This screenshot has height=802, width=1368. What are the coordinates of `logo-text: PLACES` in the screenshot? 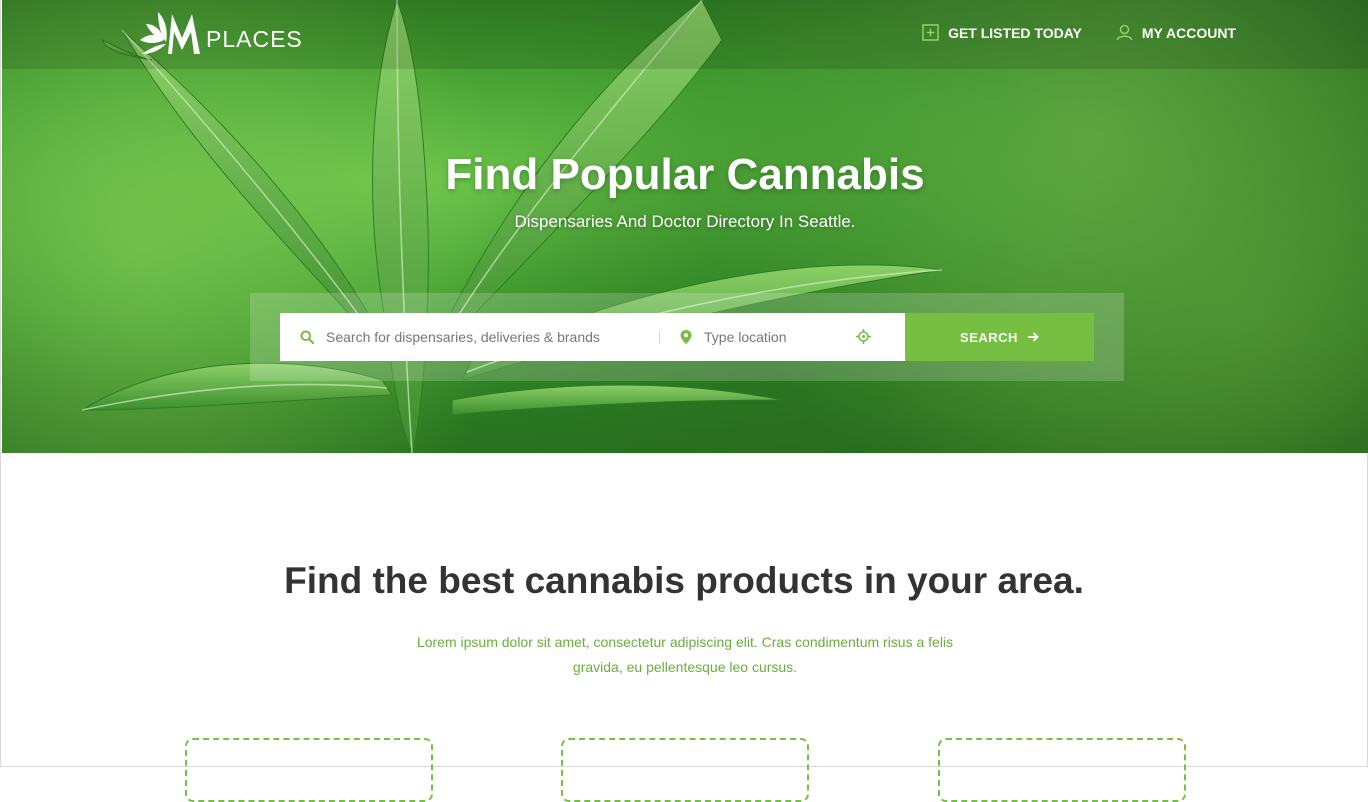 It's located at (254, 39).